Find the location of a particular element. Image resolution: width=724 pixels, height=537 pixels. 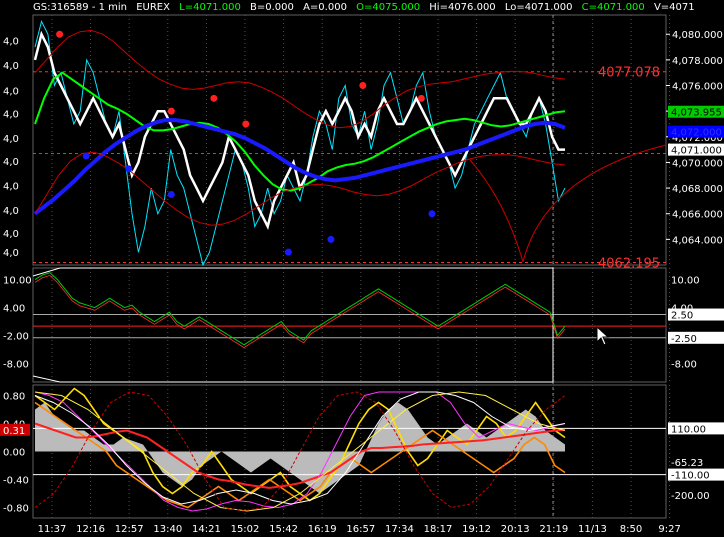

osc2-gray-area is located at coordinates (300, 448).